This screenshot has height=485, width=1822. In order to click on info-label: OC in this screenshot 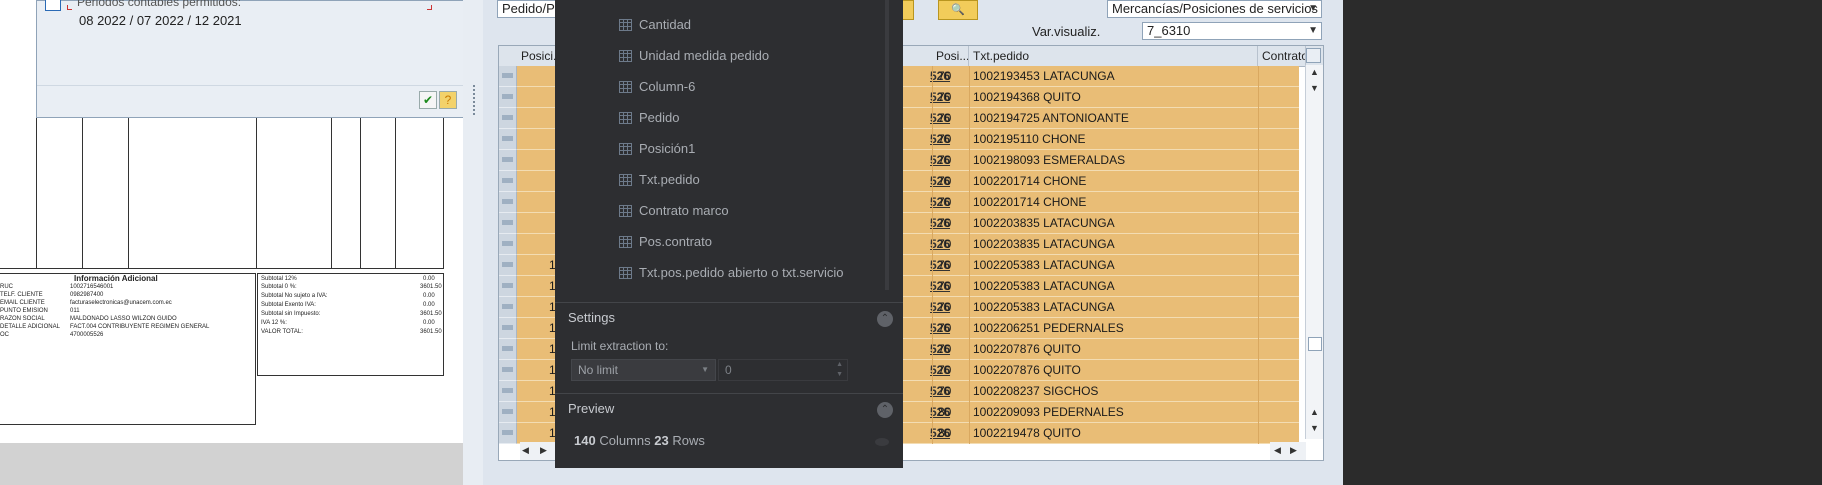, I will do `click(4, 335)`.